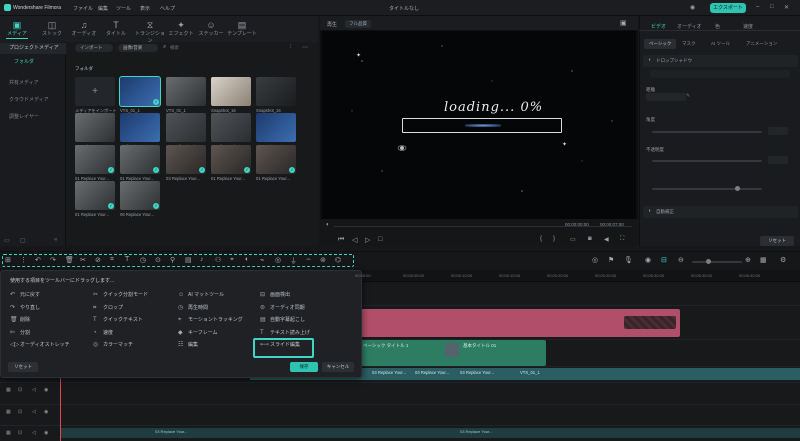 The width and height of the screenshot is (800, 441). What do you see at coordinates (7, 240) in the screenshot?
I see `new-folder-icon: ▭` at bounding box center [7, 240].